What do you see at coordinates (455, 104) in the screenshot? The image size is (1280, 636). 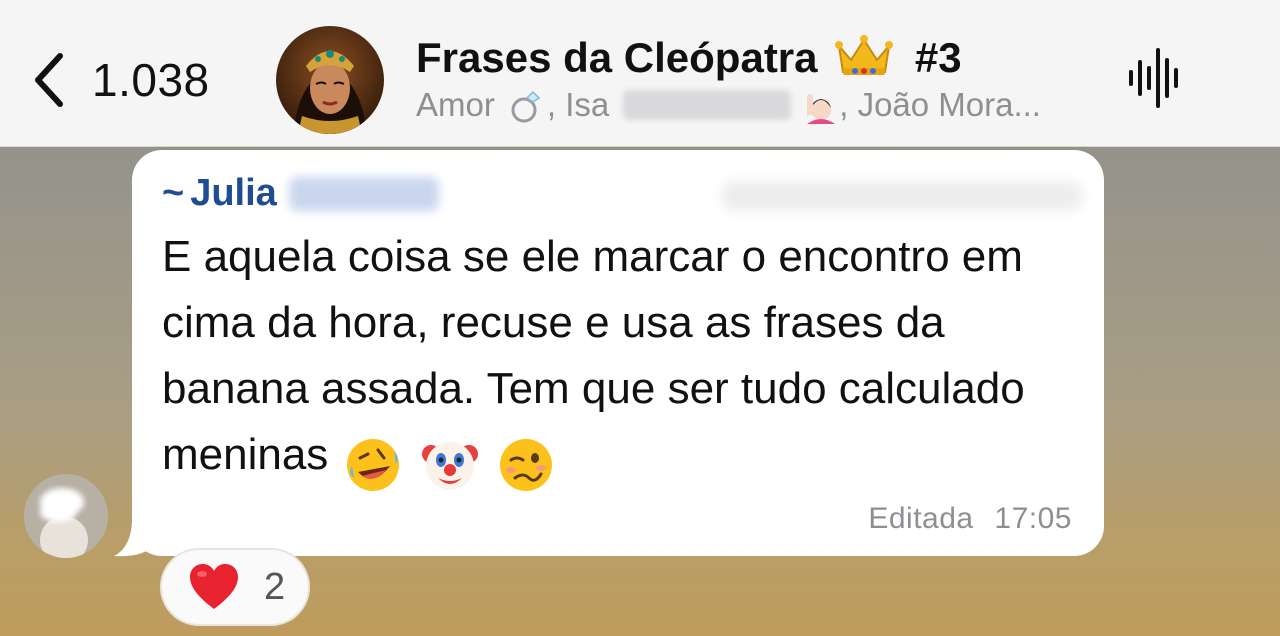 I see `participant-name: Amor` at bounding box center [455, 104].